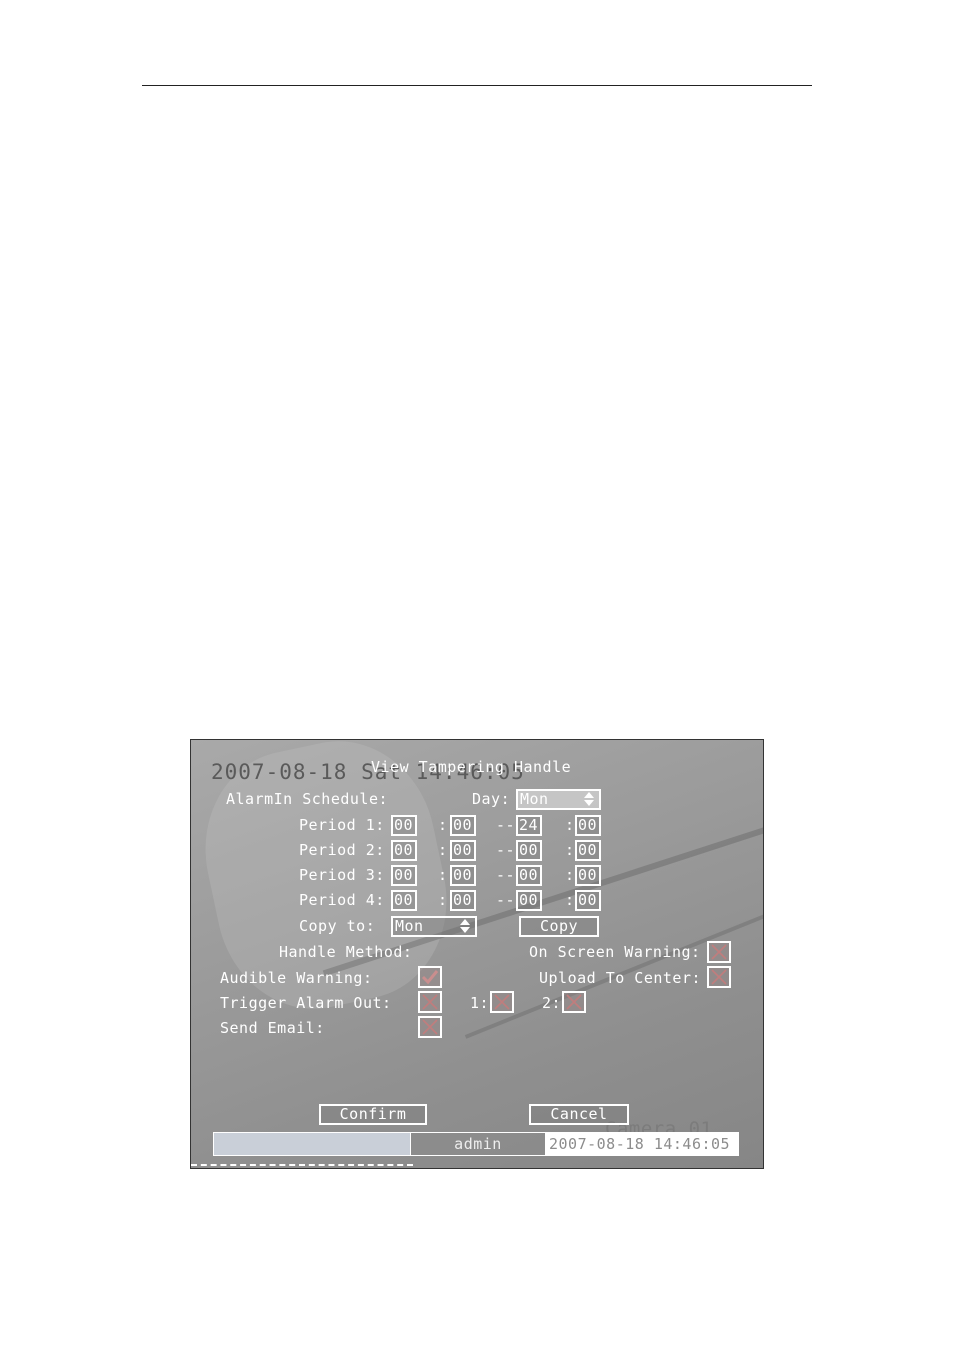 The image size is (954, 1350). Describe the element at coordinates (306, 1003) in the screenshot. I see `trigger-alarm-out-label: Trigger Alarm Out:` at that location.